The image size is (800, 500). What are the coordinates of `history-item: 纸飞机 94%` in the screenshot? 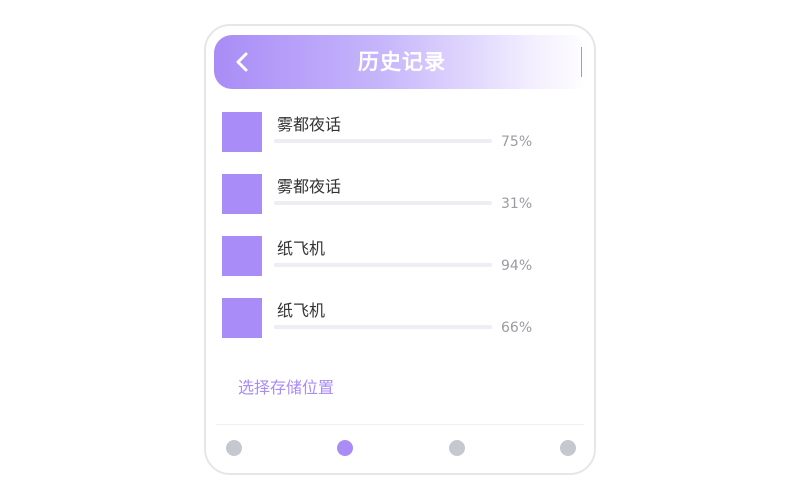 It's located at (392, 267).